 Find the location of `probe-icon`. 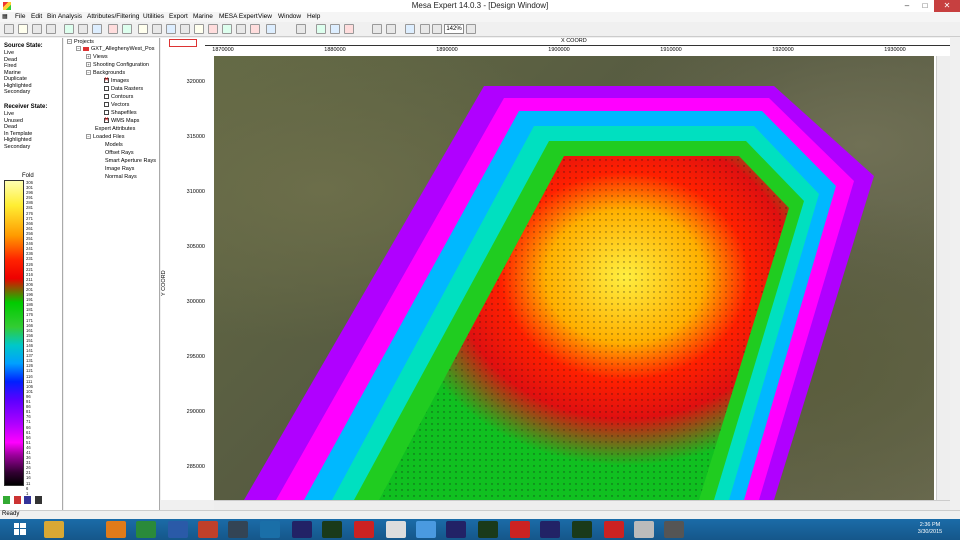

probe-icon is located at coordinates (321, 29).